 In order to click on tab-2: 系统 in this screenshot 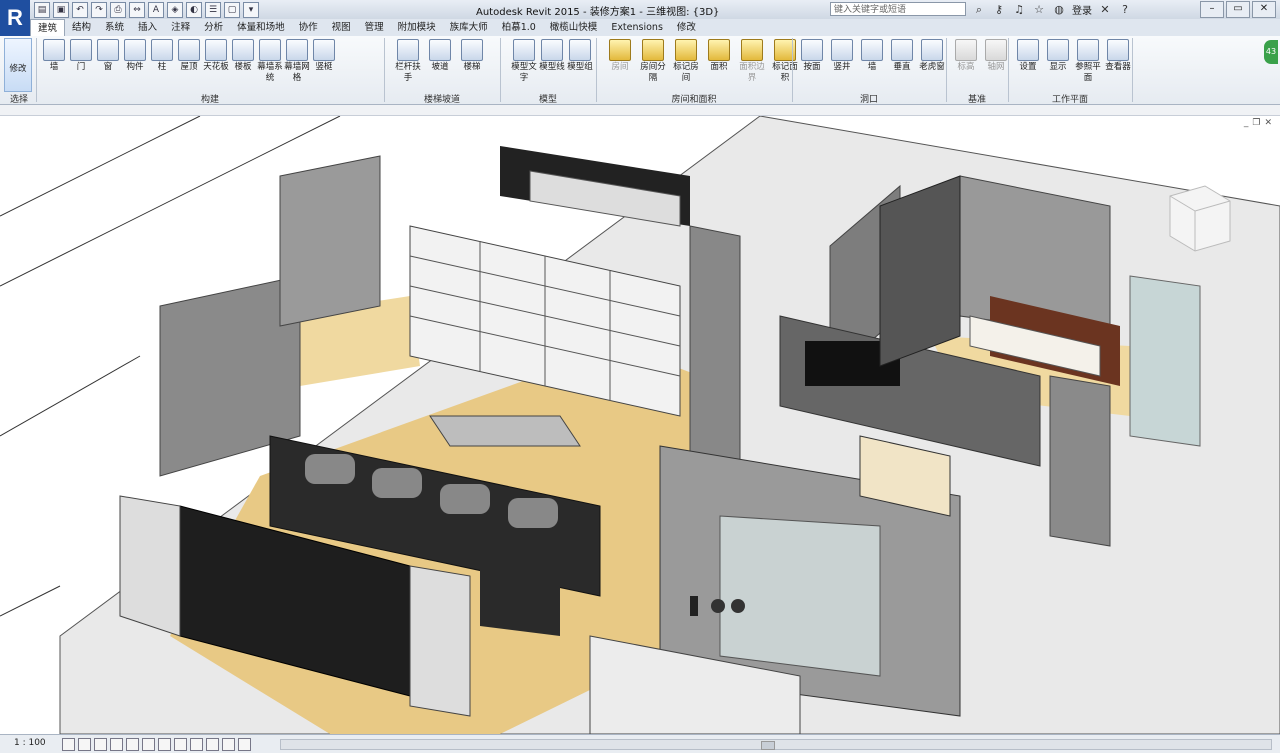, I will do `click(114, 27)`.